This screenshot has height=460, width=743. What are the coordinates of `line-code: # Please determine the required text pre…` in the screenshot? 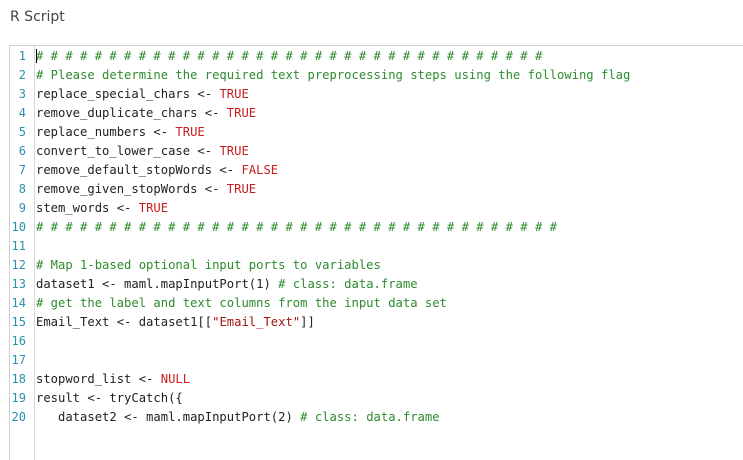 It's located at (333, 75).